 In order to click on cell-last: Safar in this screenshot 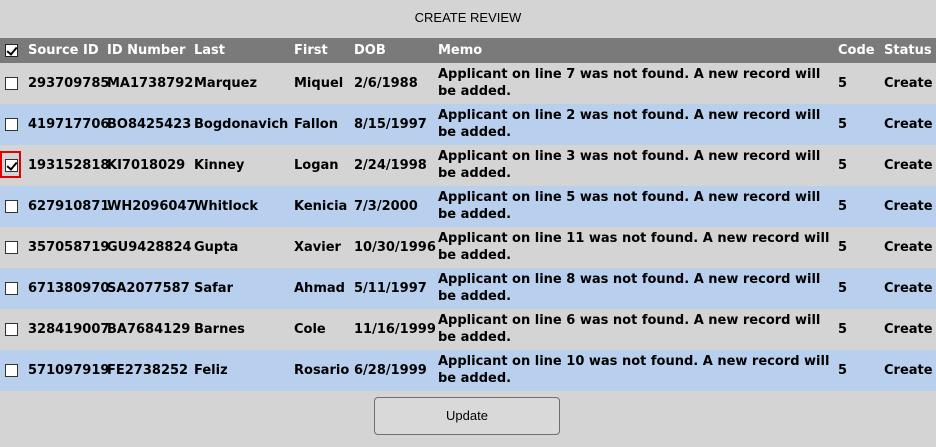, I will do `click(213, 288)`.